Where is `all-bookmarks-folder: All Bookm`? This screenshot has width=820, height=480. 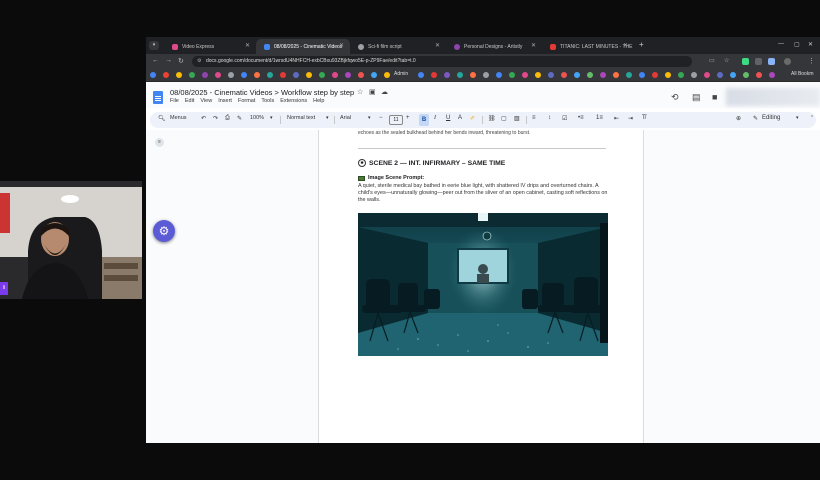
all-bookmarks-folder: All Bookm is located at coordinates (802, 74).